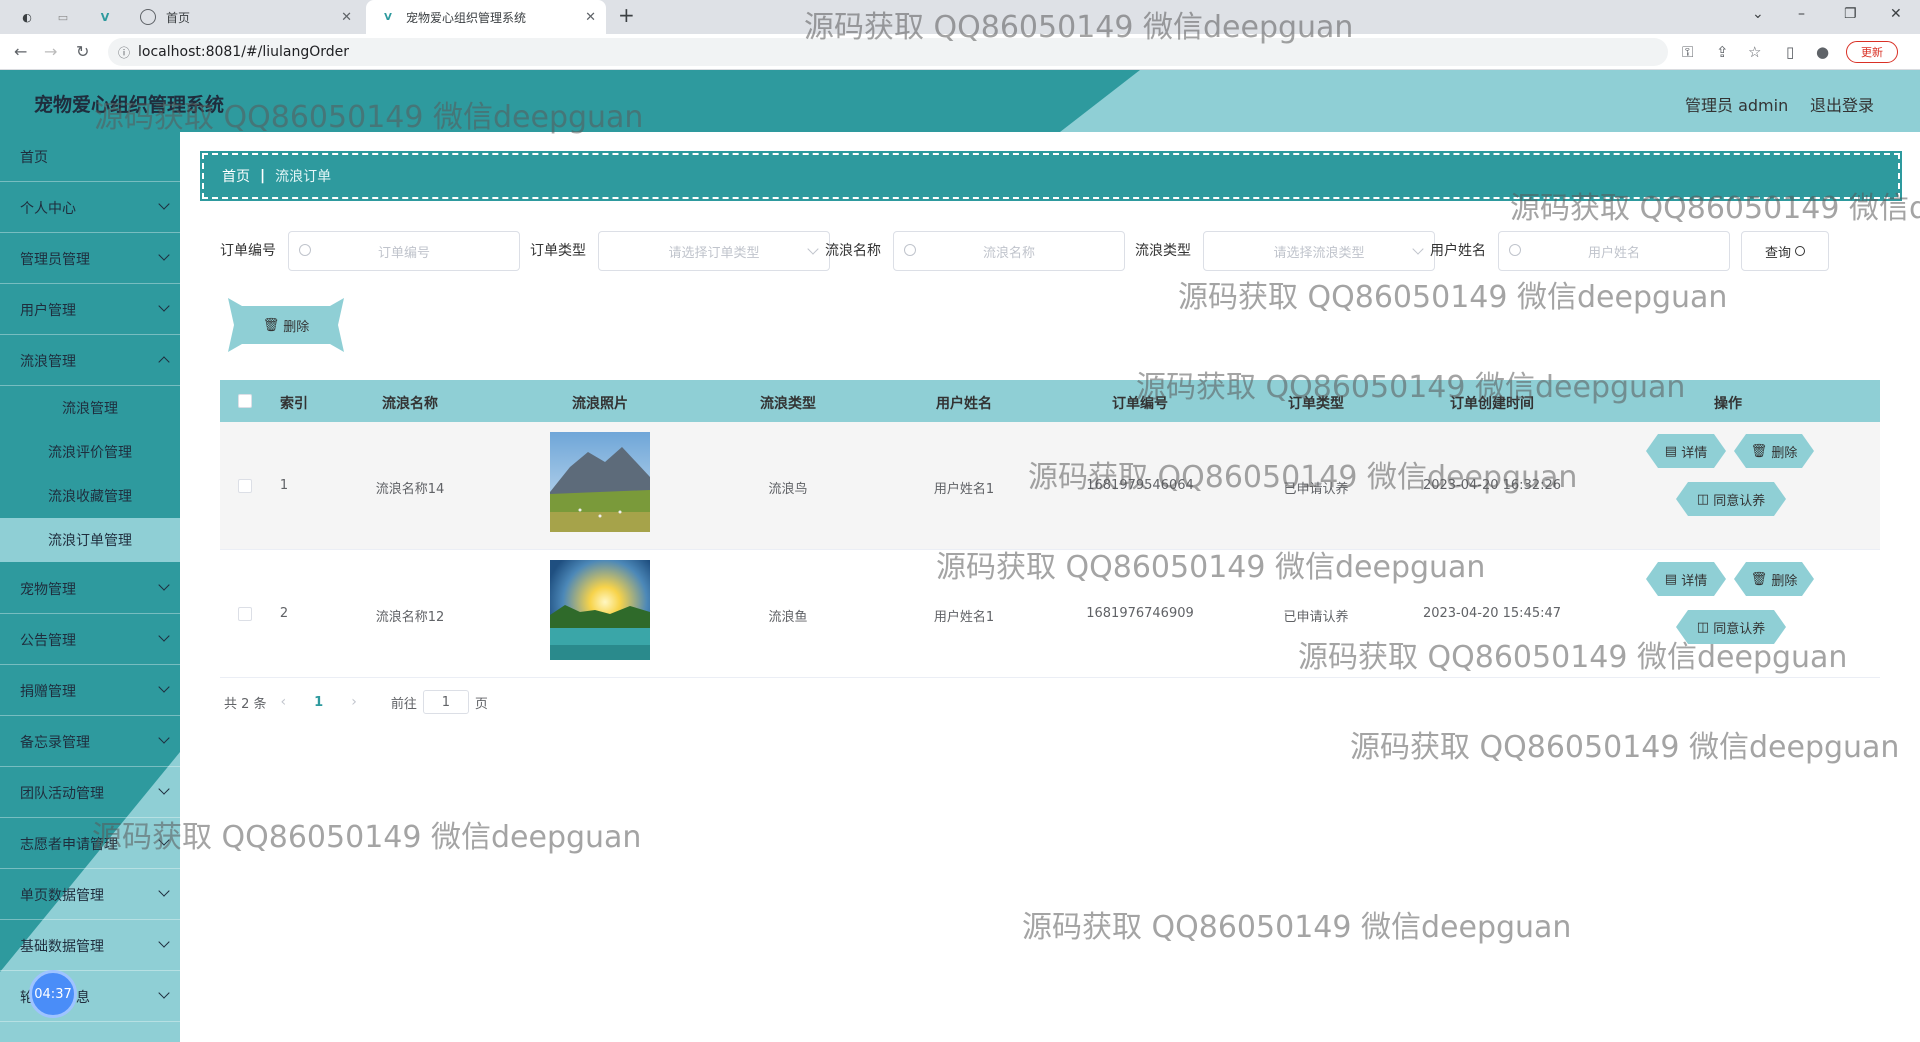  Describe the element at coordinates (354, 702) in the screenshot. I see `next-page-icon: ›` at that location.